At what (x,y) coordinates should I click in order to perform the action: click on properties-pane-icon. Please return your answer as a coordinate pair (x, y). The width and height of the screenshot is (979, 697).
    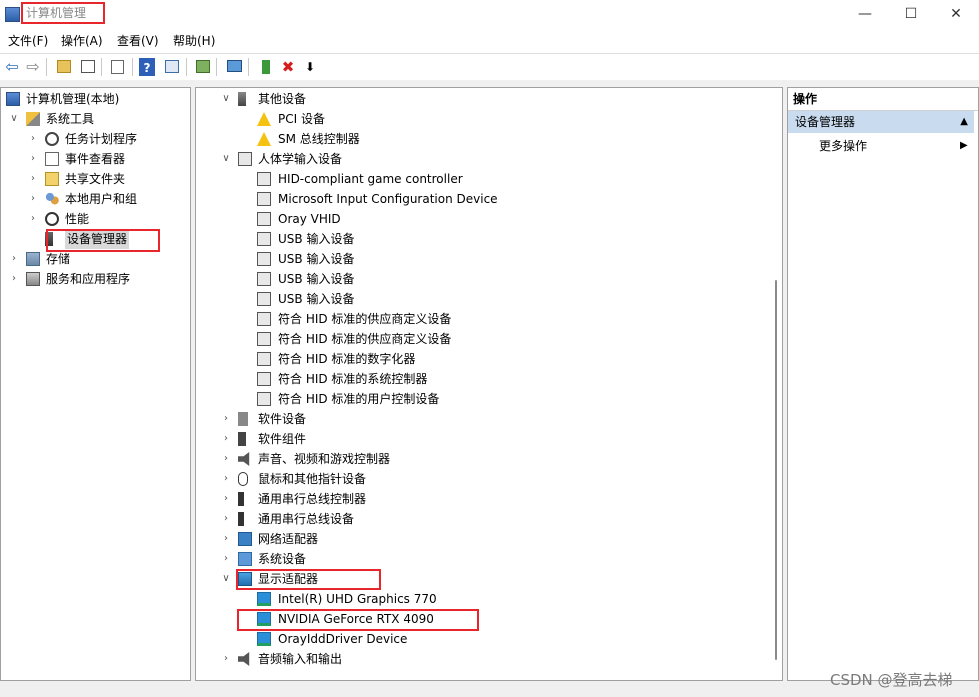
    Looking at the image, I should click on (172, 67).